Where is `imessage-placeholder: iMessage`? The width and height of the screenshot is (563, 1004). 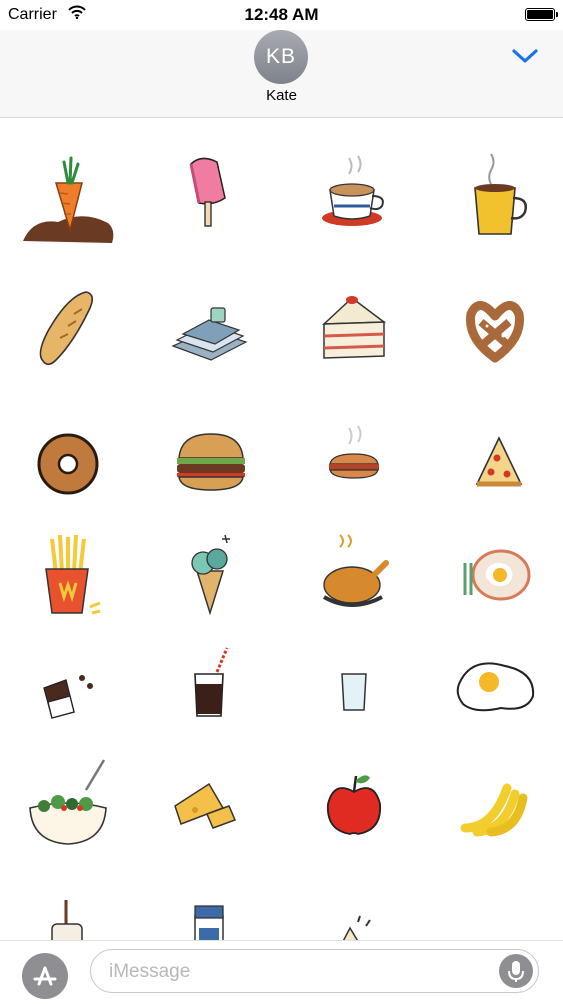 imessage-placeholder: iMessage is located at coordinates (150, 971).